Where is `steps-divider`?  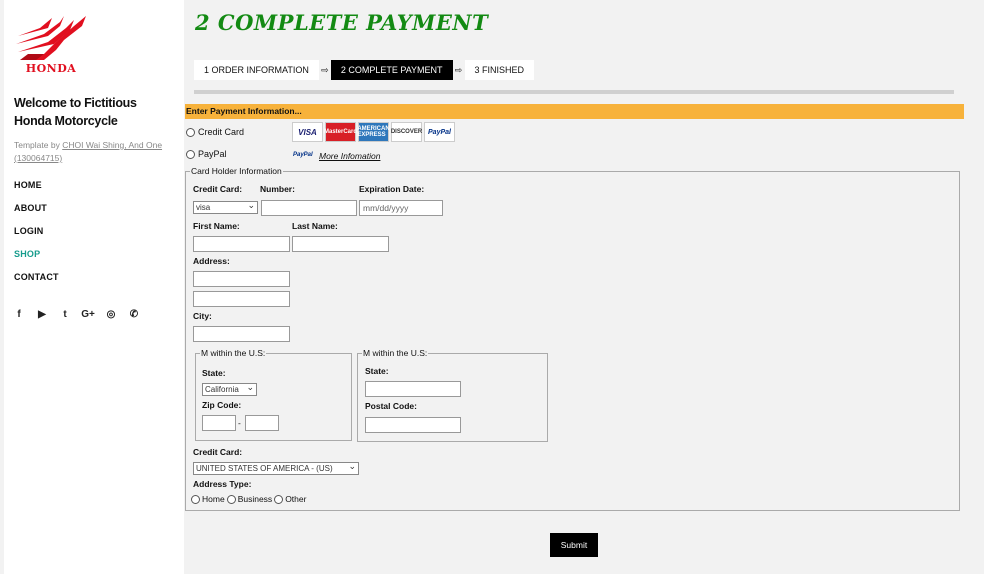
steps-divider is located at coordinates (574, 92).